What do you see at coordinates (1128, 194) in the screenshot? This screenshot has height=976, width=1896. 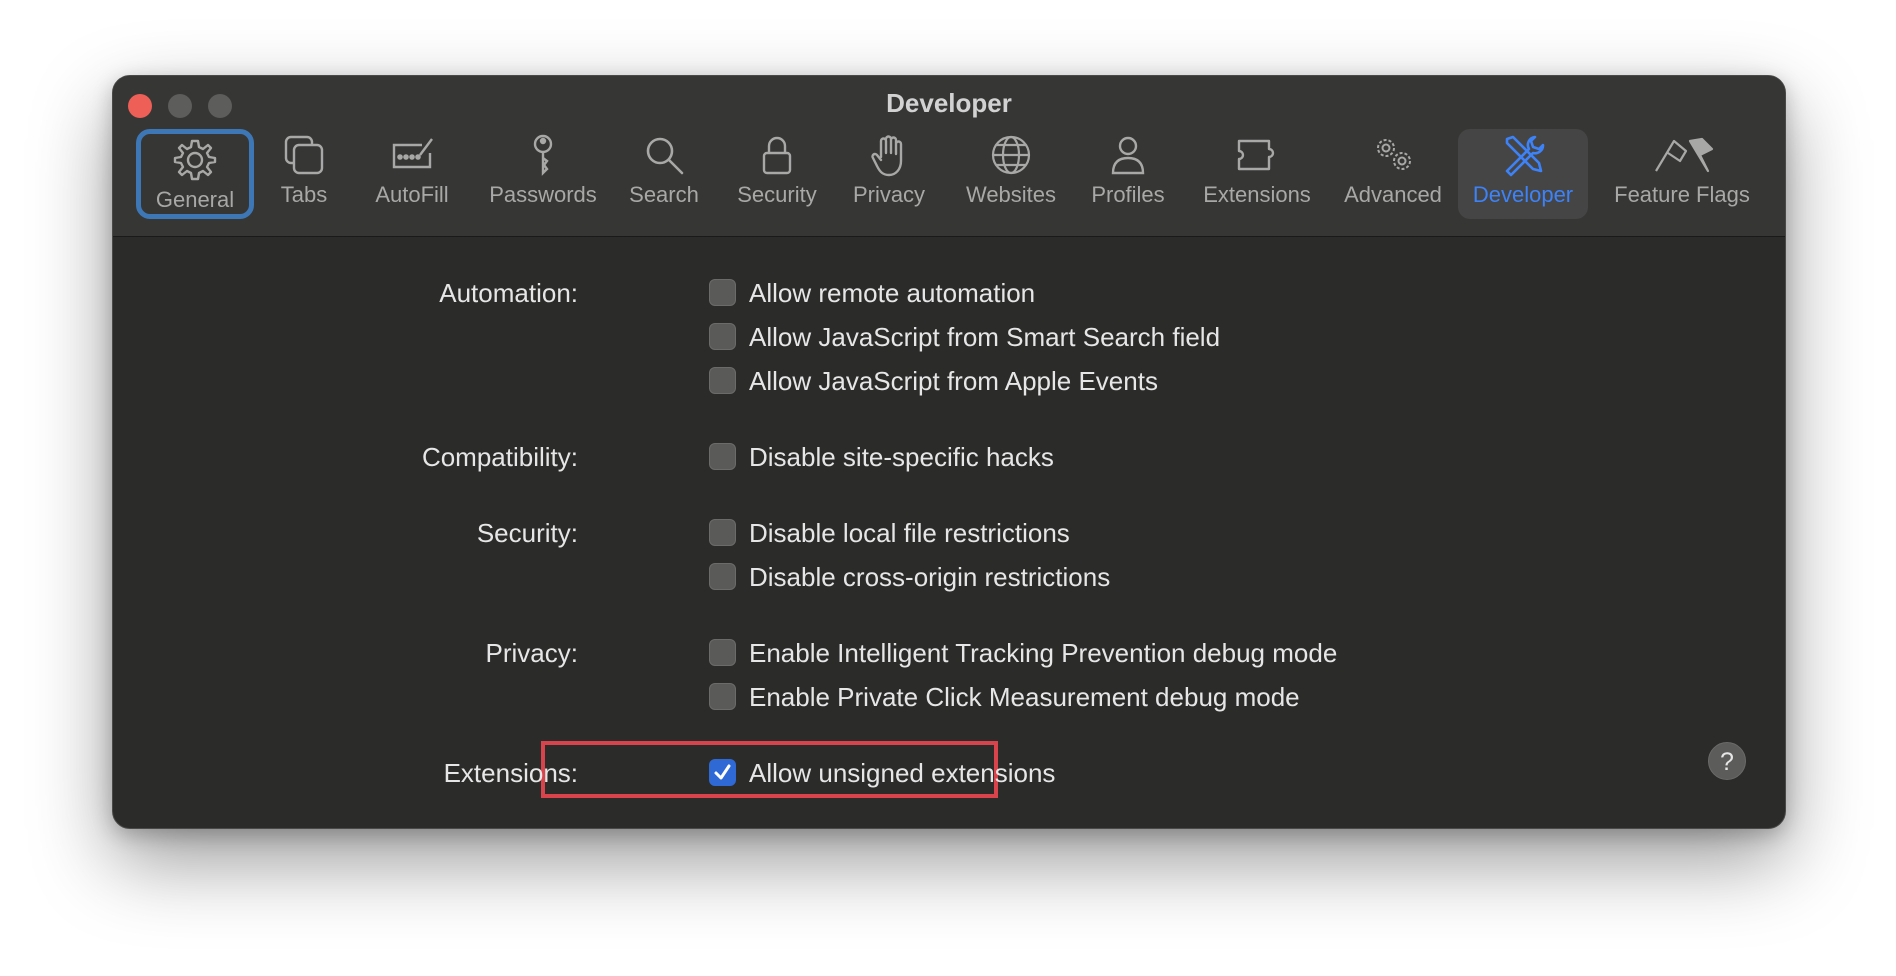 I see `tab-label: Profiles` at bounding box center [1128, 194].